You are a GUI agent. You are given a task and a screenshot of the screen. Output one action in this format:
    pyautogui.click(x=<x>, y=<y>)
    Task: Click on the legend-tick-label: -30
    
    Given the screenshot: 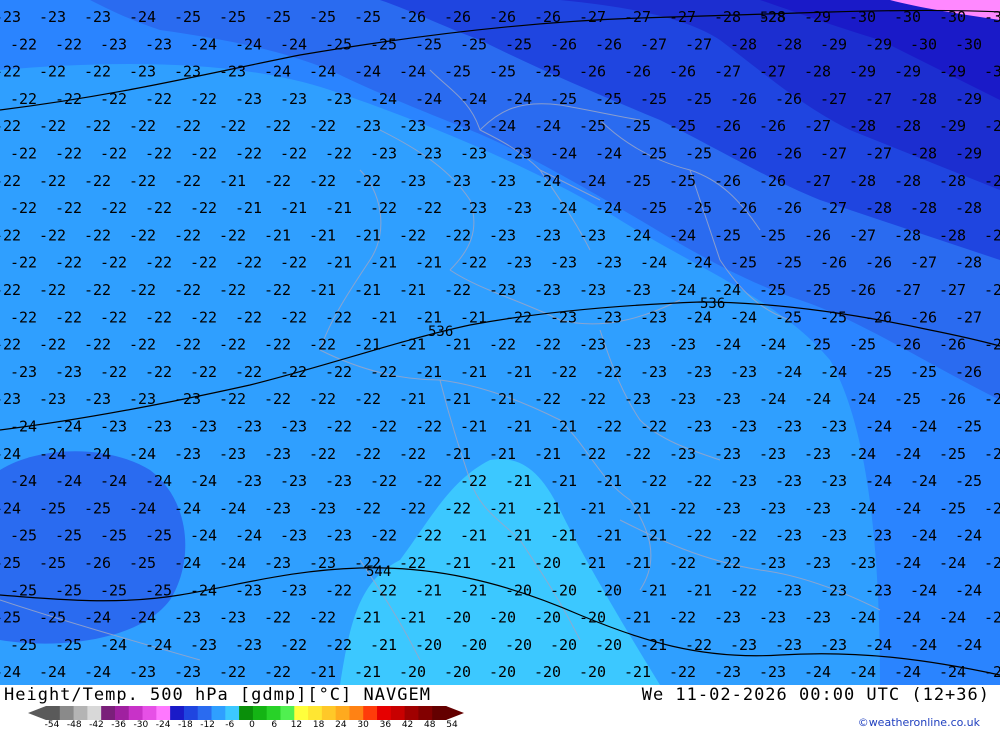 What is the action you would take?
    pyautogui.click(x=141, y=725)
    